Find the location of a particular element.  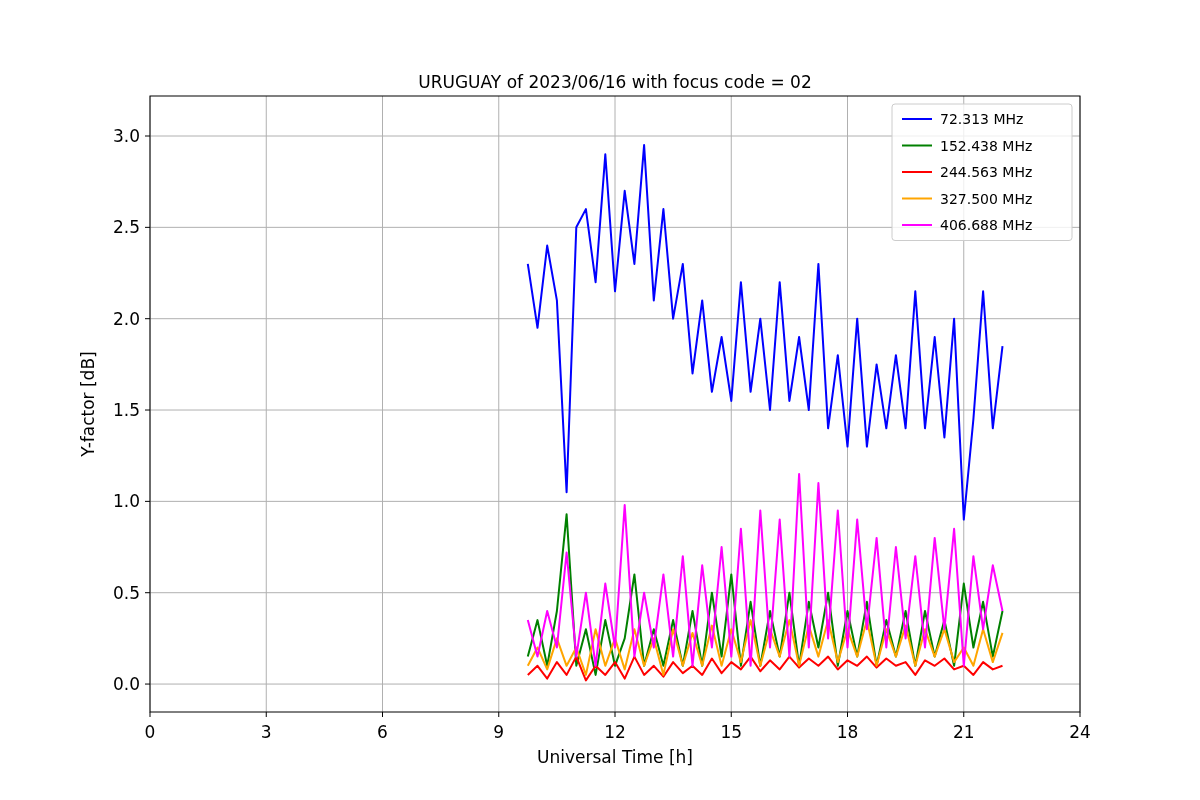

x-tick-label: 18 is located at coordinates (847, 732).